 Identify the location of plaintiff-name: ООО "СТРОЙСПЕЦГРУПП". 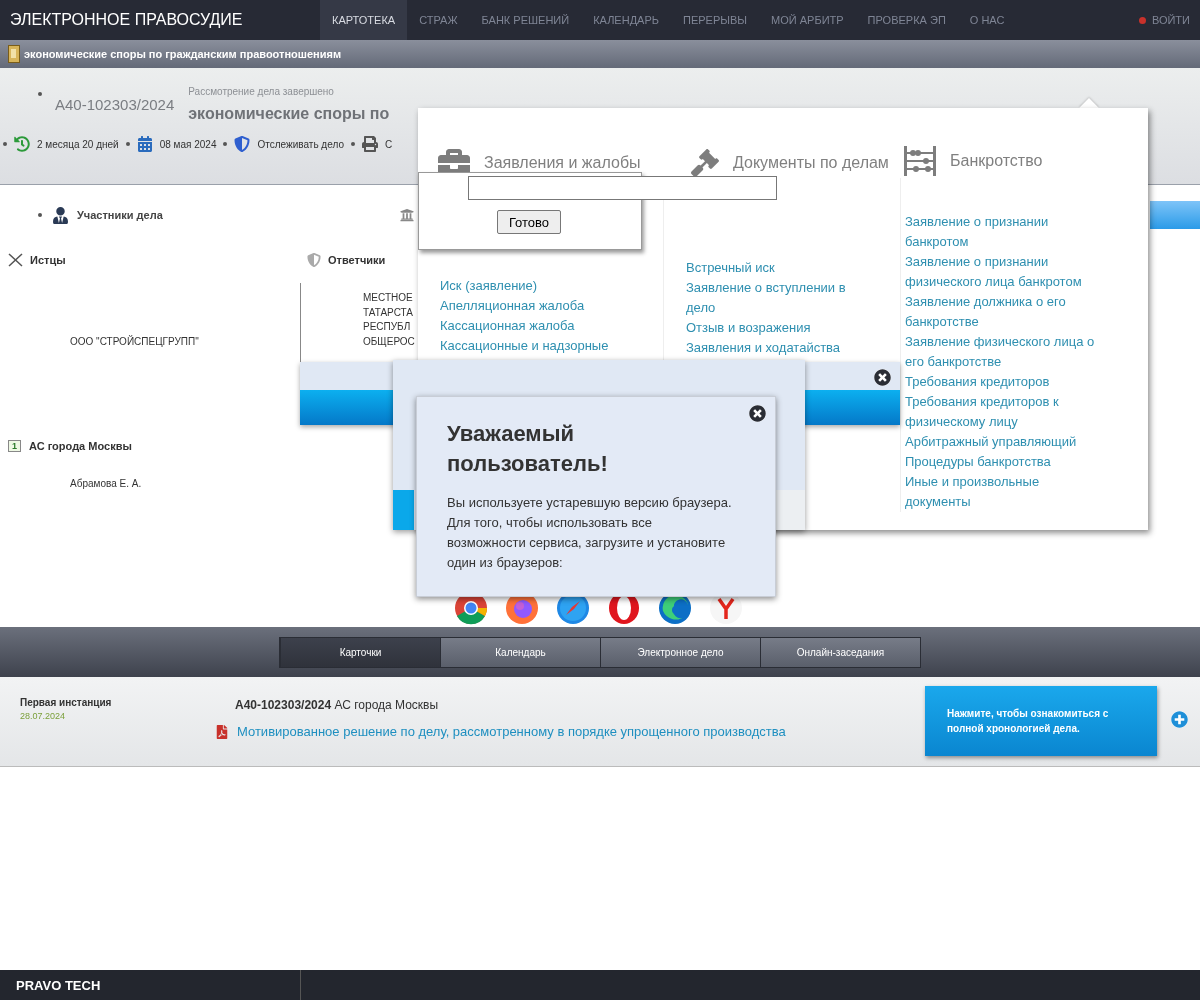
(134, 341).